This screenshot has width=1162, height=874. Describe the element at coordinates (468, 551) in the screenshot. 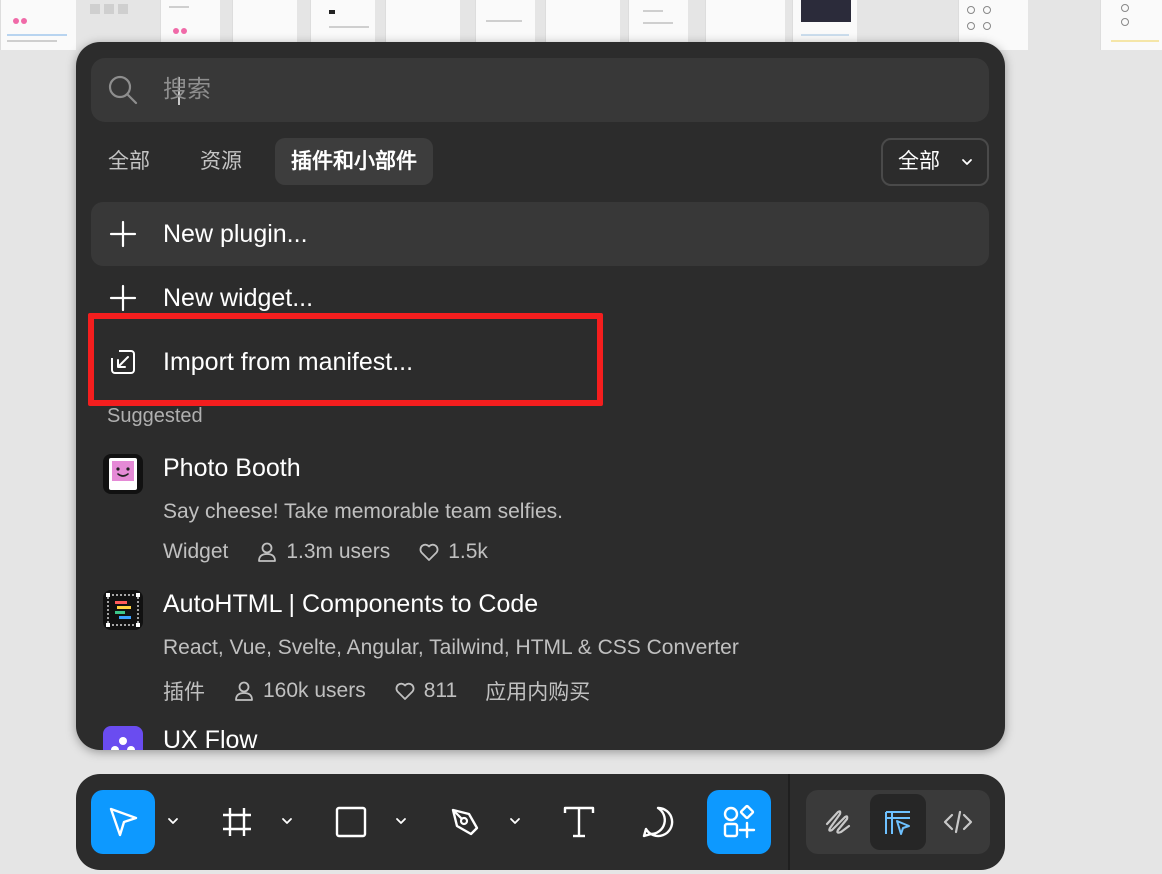

I see `likes-count-label: 1.5k` at that location.